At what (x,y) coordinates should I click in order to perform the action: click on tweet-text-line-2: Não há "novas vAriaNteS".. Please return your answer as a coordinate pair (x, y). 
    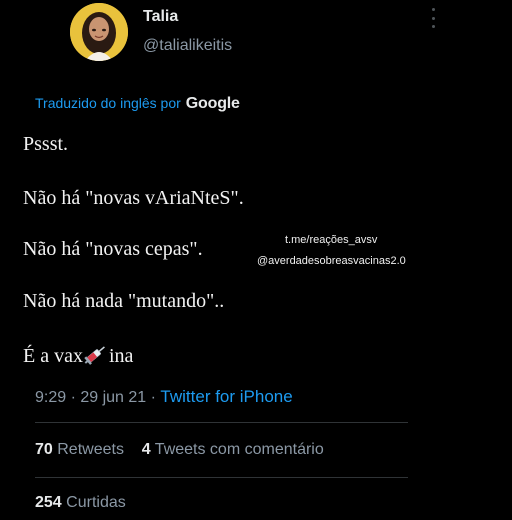
    Looking at the image, I should click on (133, 198).